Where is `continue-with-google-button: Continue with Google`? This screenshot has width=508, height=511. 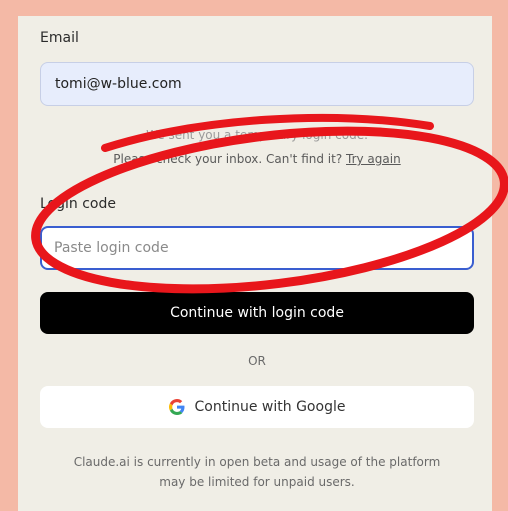
continue-with-google-button: Continue with Google is located at coordinates (257, 407).